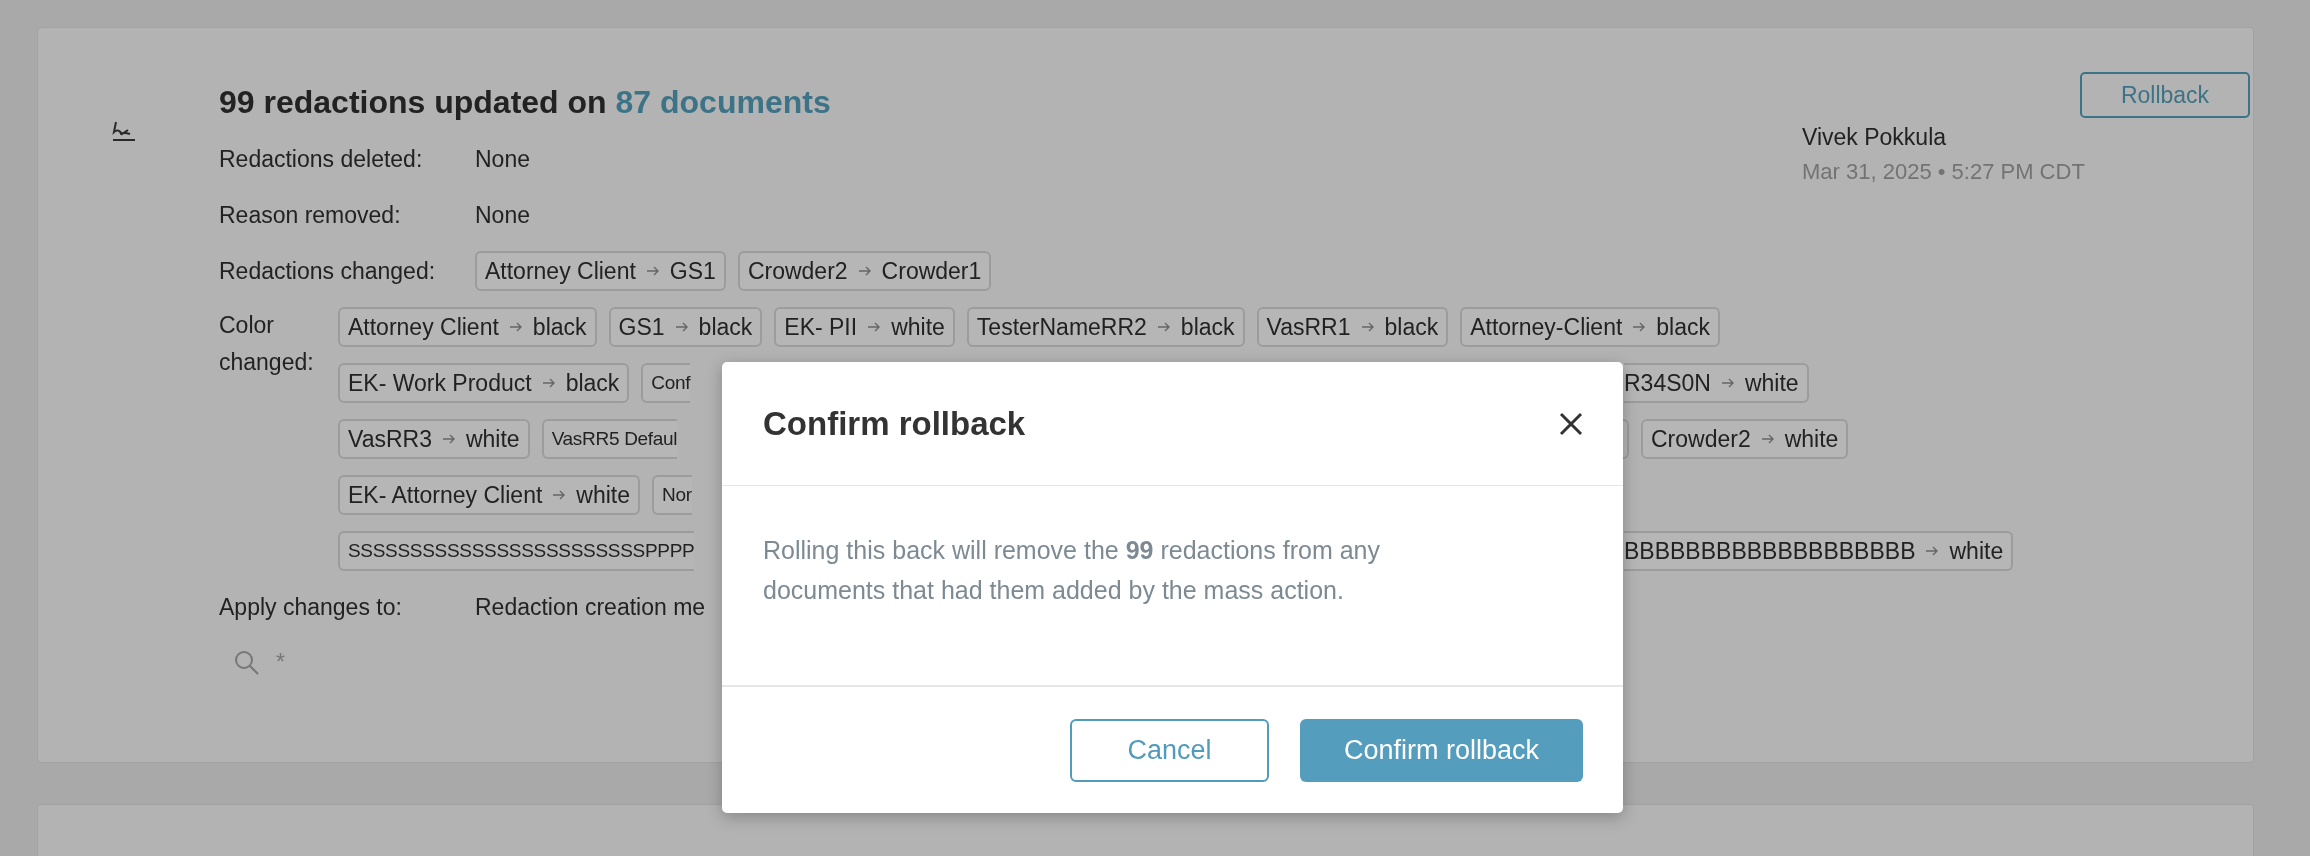 This screenshot has width=2310, height=856. I want to click on tag-text: Attorney-Client, so click(1546, 327).